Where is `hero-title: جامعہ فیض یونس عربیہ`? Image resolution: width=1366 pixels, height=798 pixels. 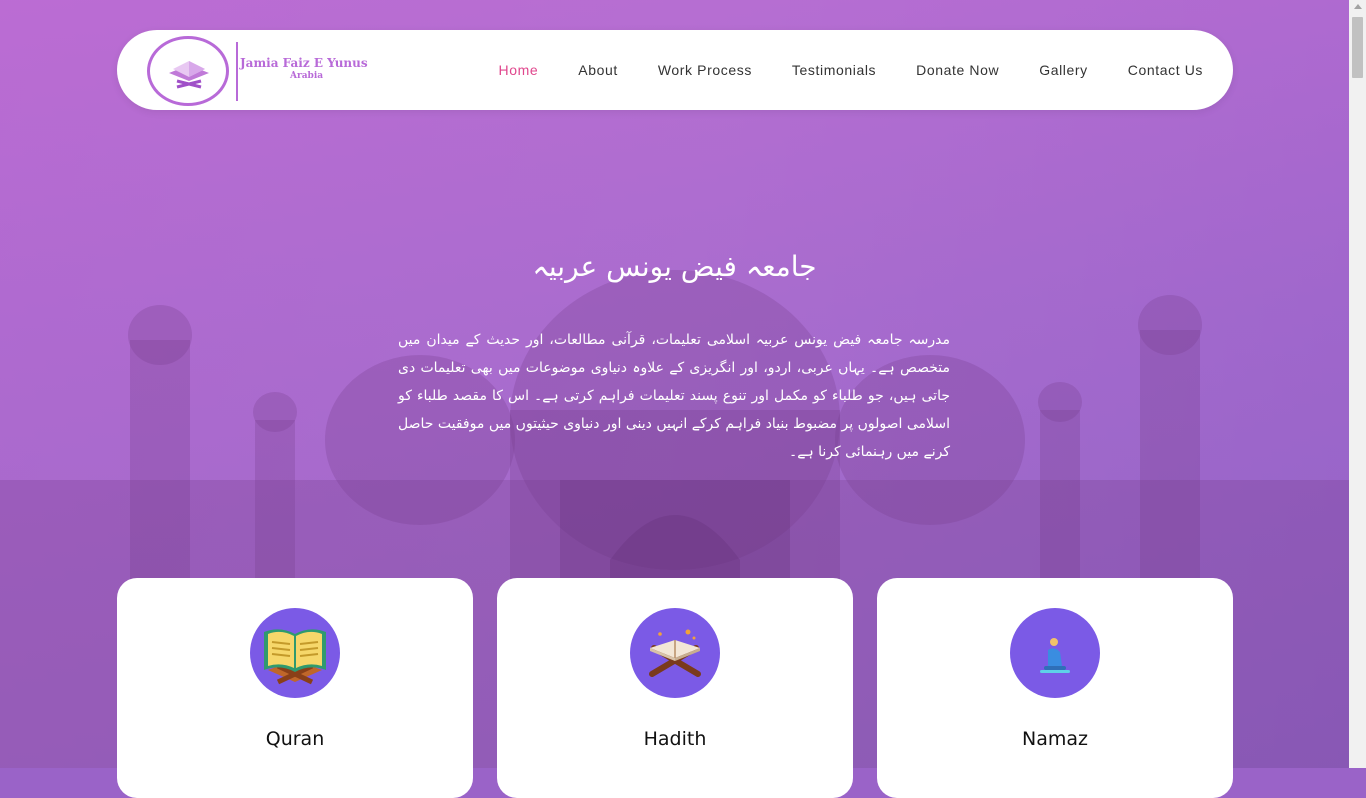 hero-title: جامعہ فیض یونس عربیہ is located at coordinates (674, 266).